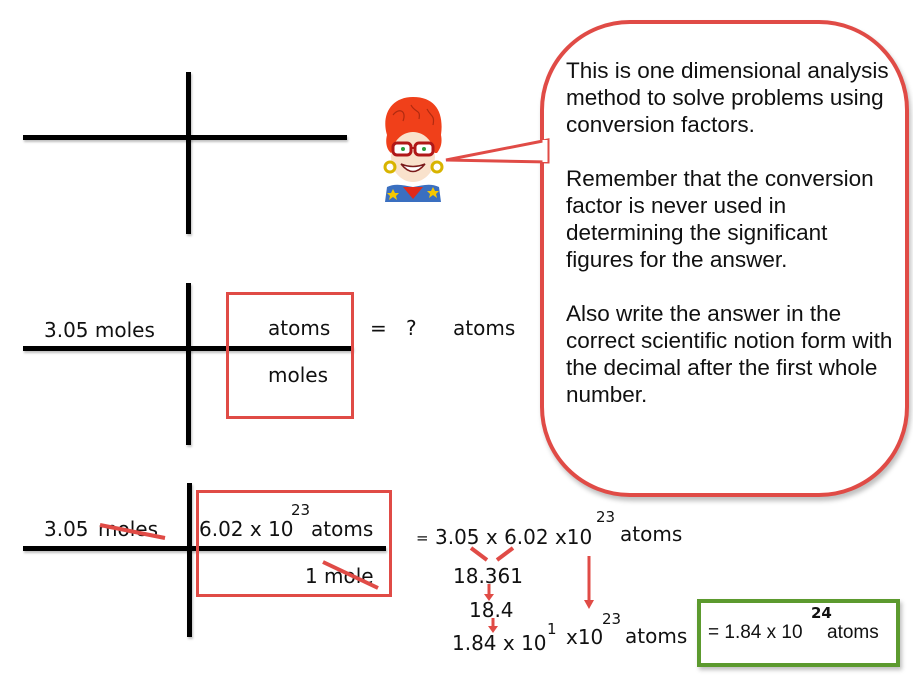  I want to click on t-chart-3-vertical-line, so click(189, 560).